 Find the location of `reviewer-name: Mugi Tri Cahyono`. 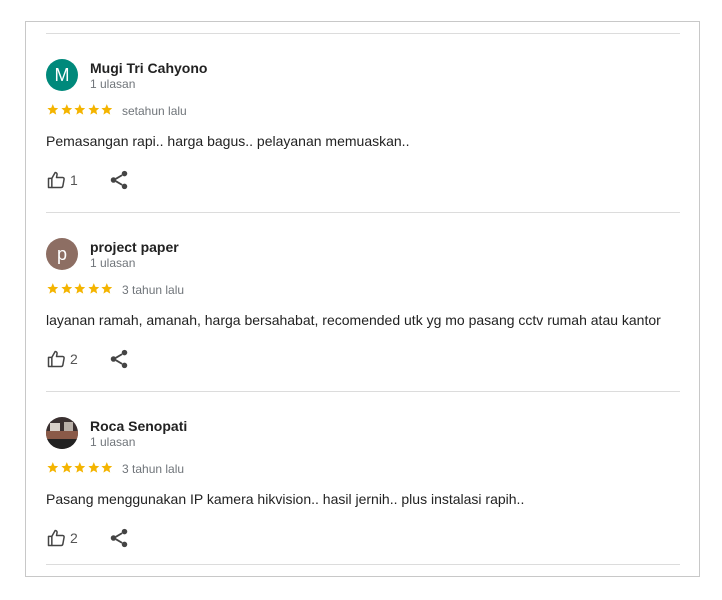

reviewer-name: Mugi Tri Cahyono is located at coordinates (148, 68).